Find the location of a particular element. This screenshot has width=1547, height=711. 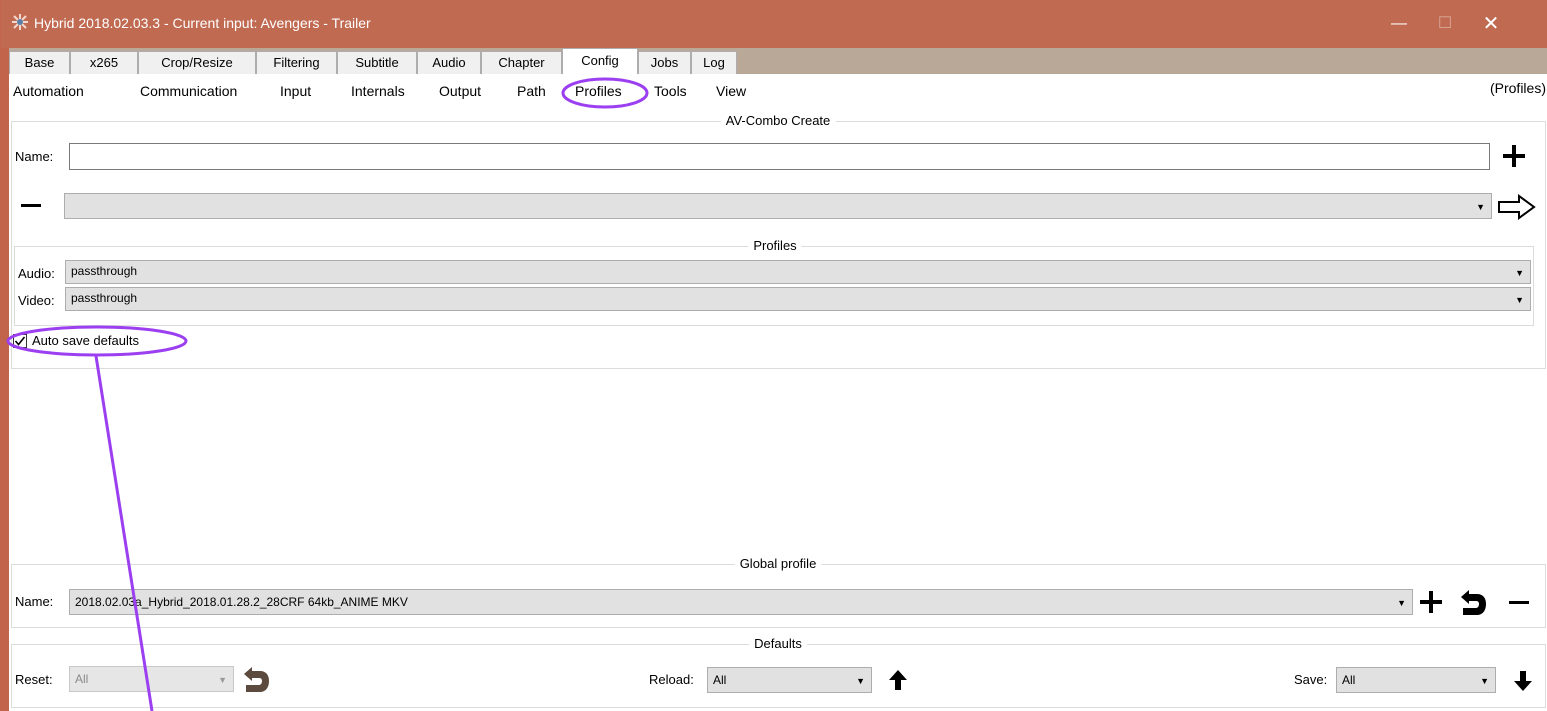

av-combo-name-label: Name: is located at coordinates (34, 156).